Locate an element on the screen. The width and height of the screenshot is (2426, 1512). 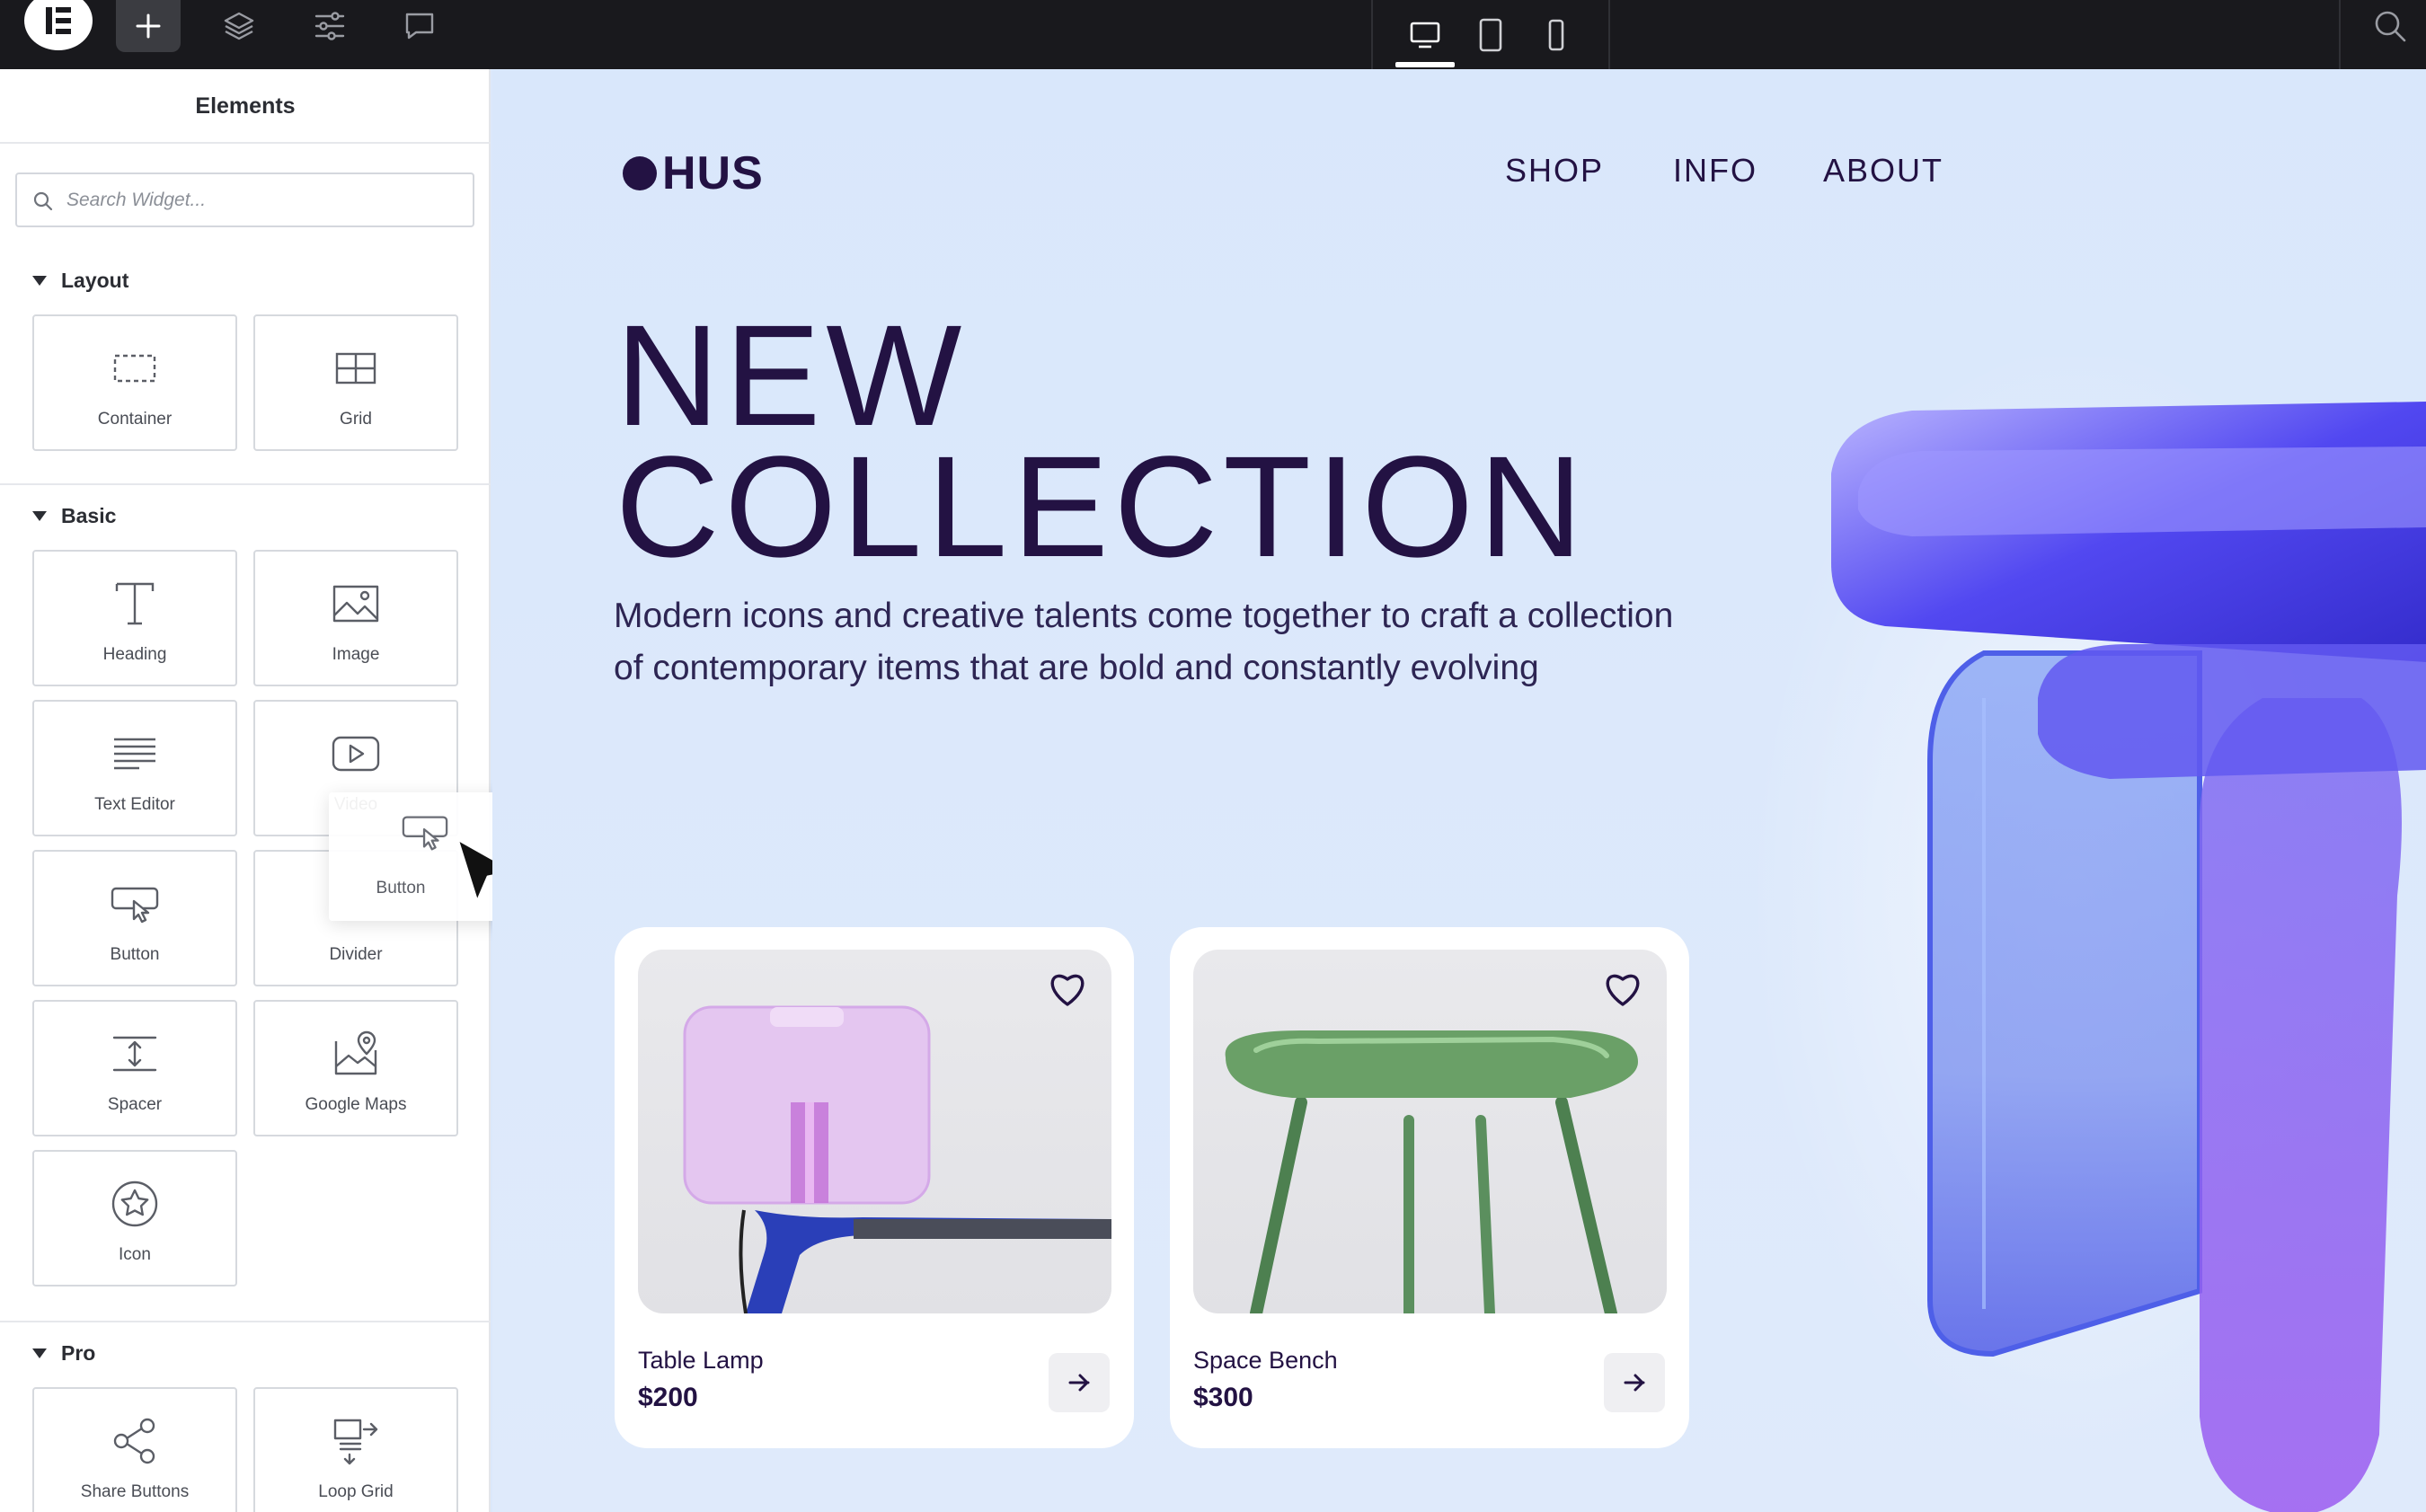
add-icon is located at coordinates (148, 26).